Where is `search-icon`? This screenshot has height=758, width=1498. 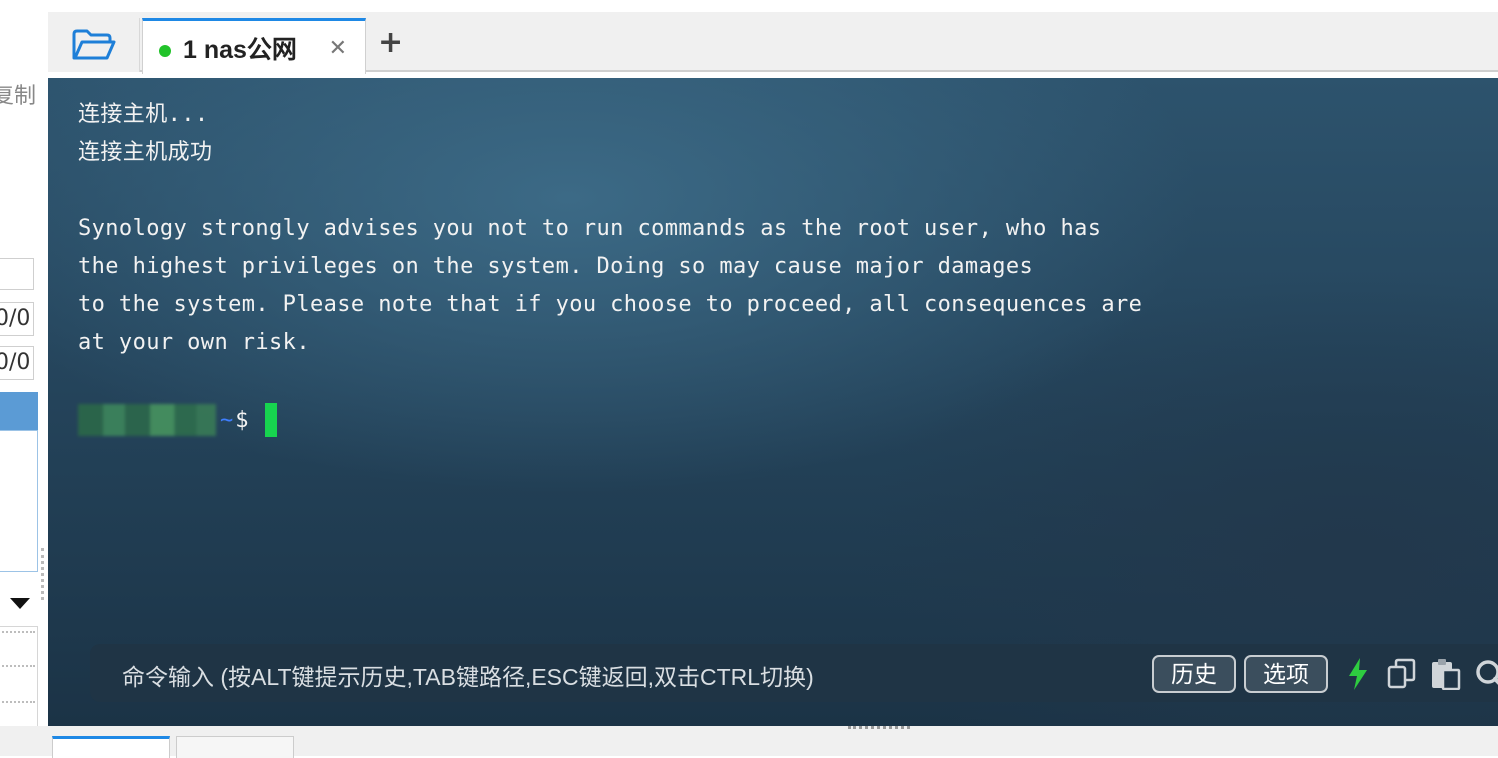
search-icon is located at coordinates (1485, 674).